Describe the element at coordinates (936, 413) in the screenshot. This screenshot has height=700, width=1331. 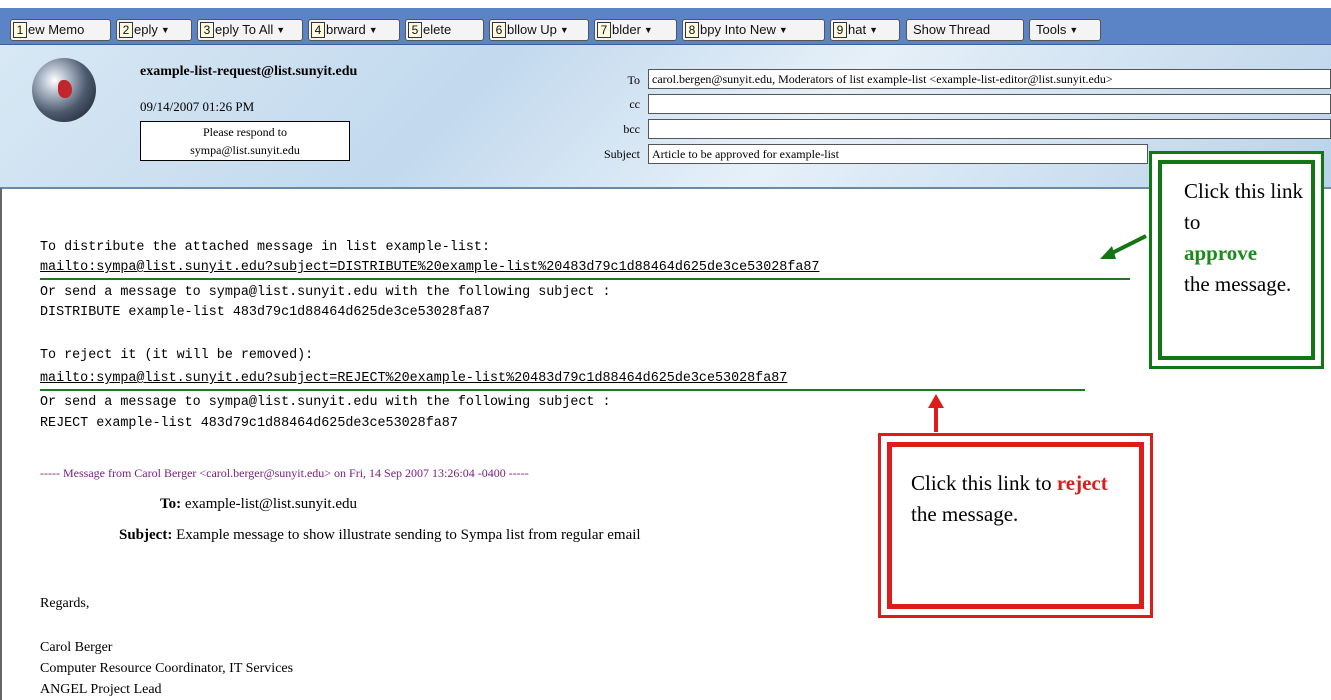
I see `reject-arrow` at that location.